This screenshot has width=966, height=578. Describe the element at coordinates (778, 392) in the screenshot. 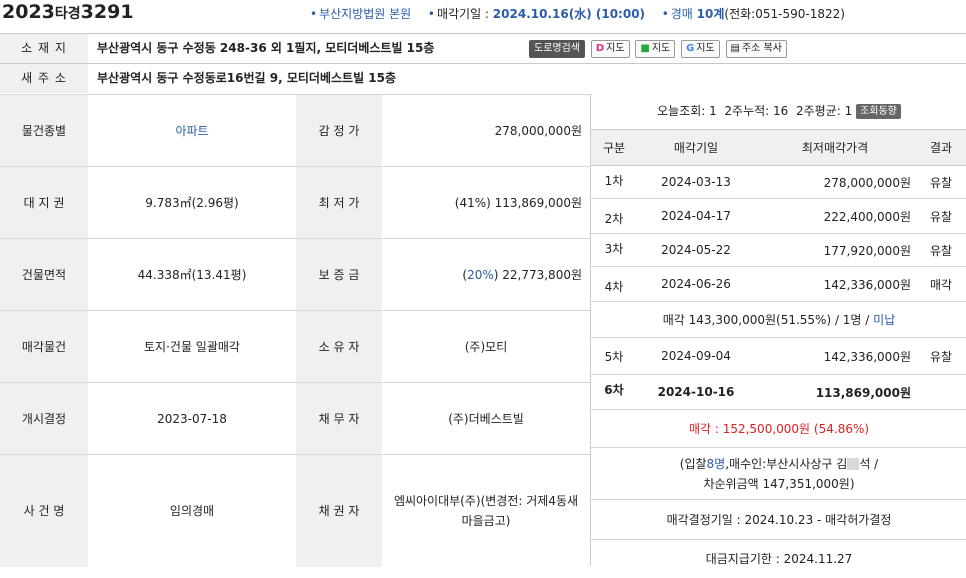

I see `auction-round-row-current: 6차 2024-10-16 113,869,000원` at that location.